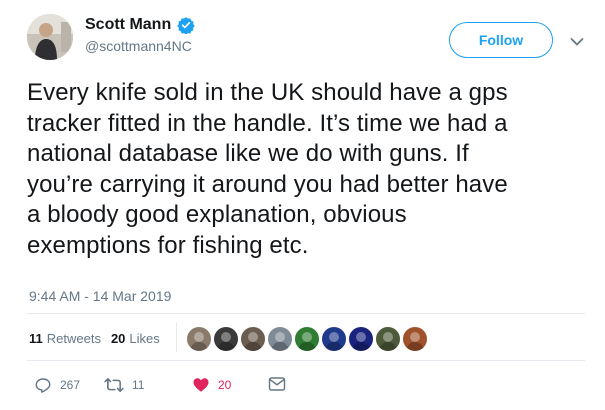  I want to click on direct-message-icon, so click(277, 384).